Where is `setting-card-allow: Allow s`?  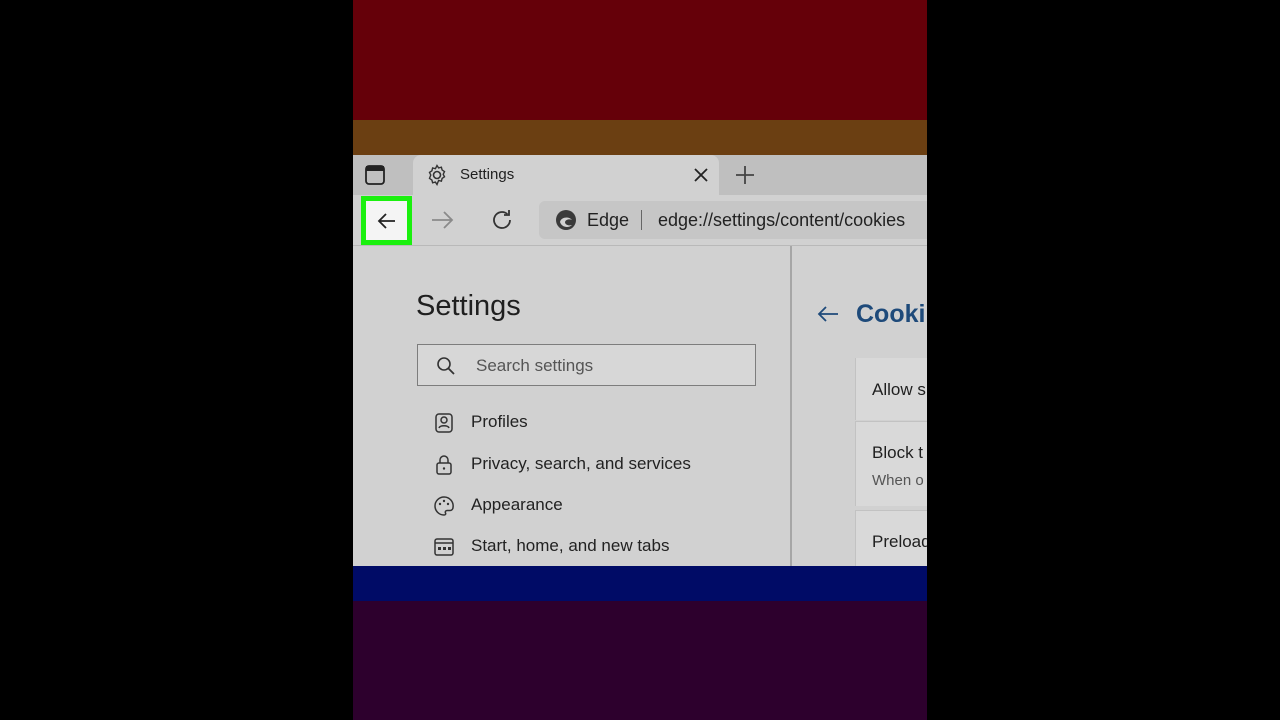
setting-card-allow: Allow s is located at coordinates (891, 389).